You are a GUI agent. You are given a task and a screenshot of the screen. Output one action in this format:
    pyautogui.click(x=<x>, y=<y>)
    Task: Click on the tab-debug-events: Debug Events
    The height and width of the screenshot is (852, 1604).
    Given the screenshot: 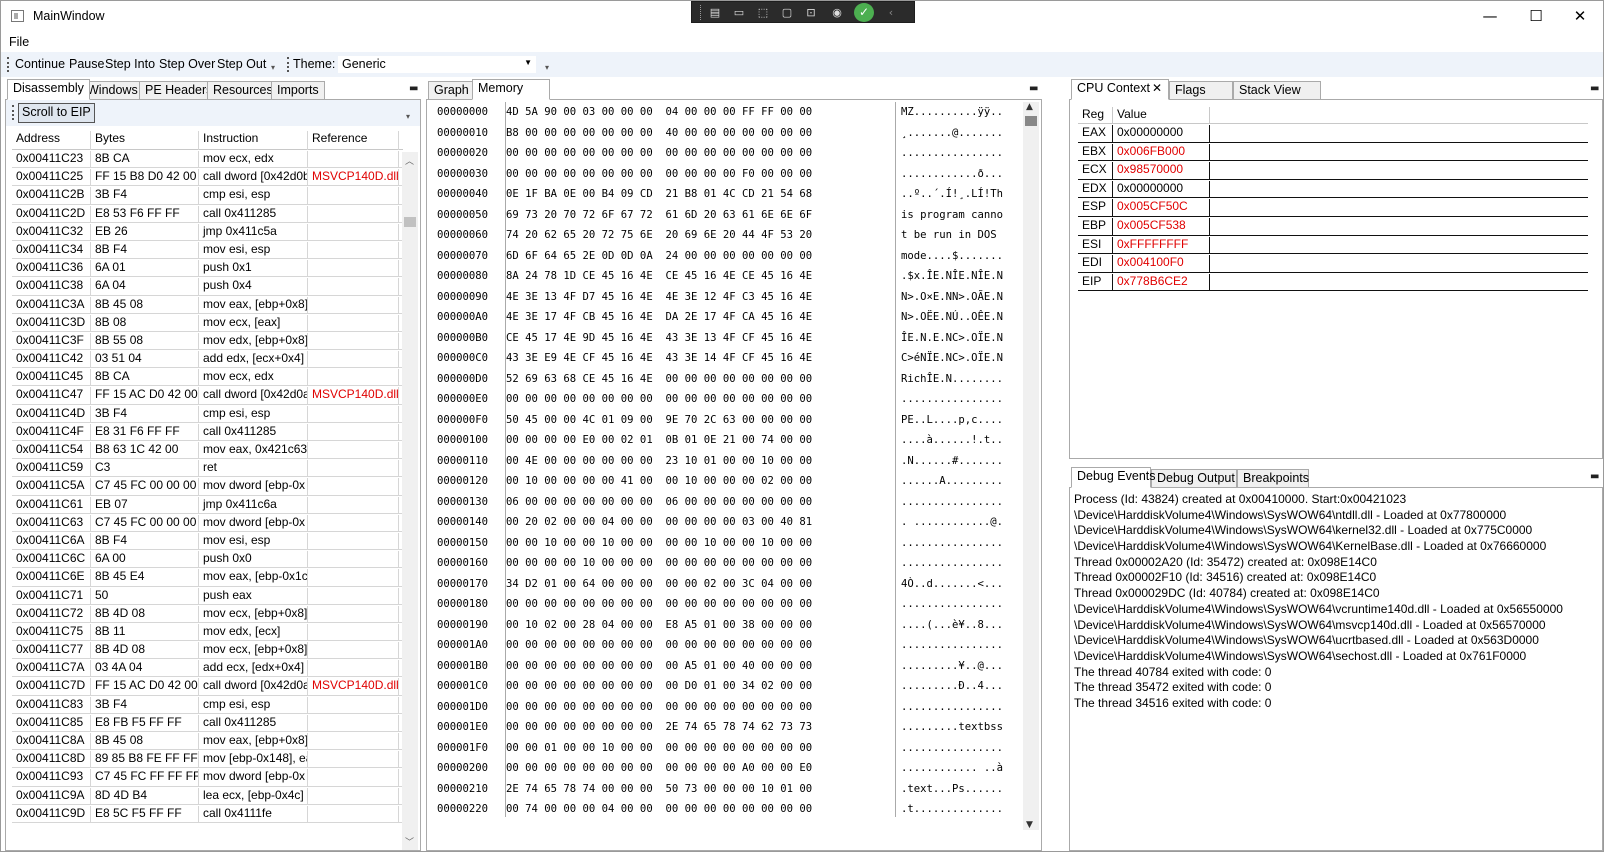 What is the action you would take?
    pyautogui.click(x=1113, y=477)
    